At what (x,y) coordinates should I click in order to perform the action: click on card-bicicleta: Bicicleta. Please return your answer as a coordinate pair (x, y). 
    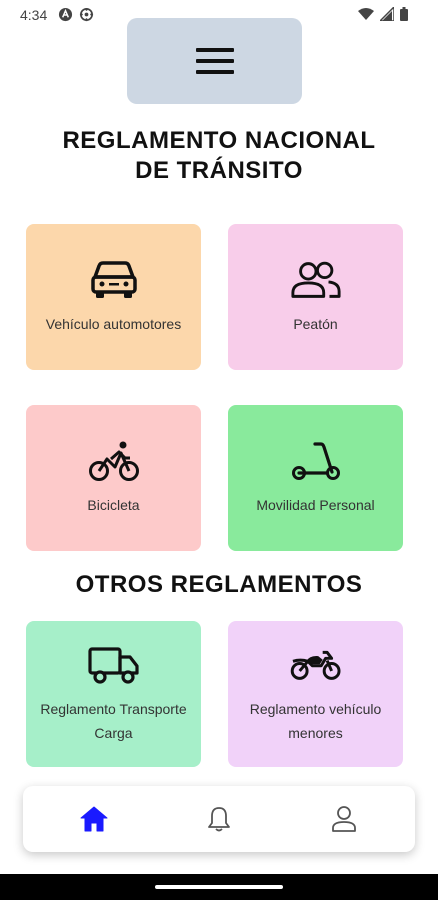
    Looking at the image, I should click on (113, 478).